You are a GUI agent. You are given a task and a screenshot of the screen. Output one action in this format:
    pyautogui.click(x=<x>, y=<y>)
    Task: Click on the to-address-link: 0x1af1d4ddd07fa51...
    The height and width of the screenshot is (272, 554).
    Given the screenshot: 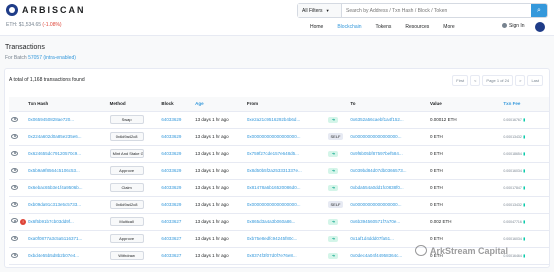 What is the action you would take?
    pyautogui.click(x=372, y=238)
    